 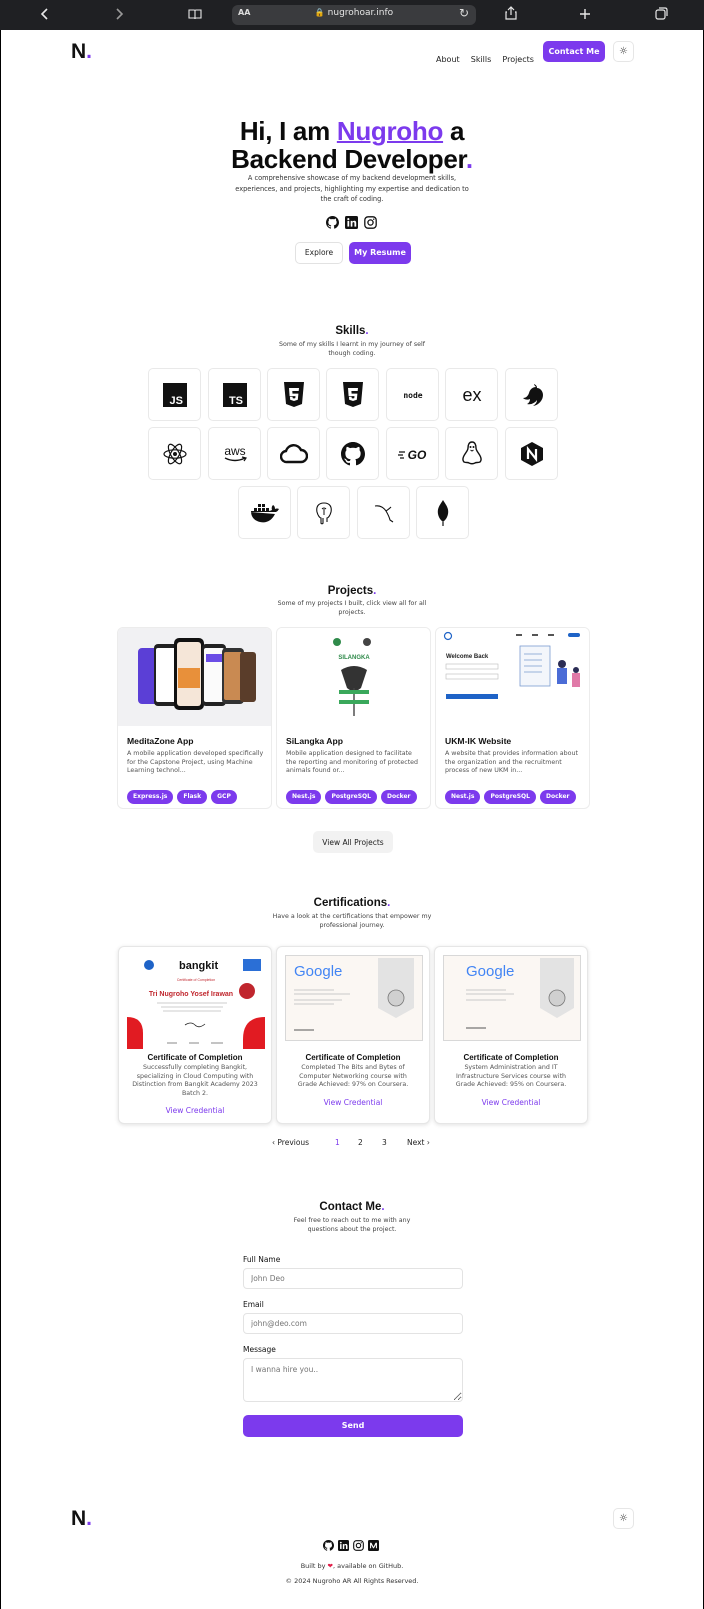 I want to click on book-icon, so click(x=195, y=15).